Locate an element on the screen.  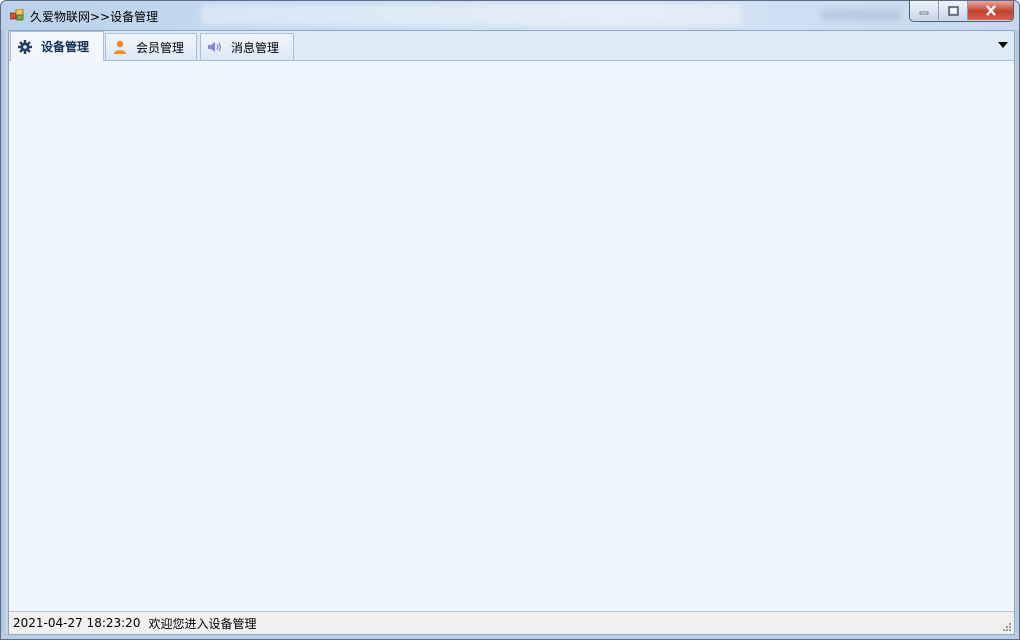
user-icon is located at coordinates (120, 47).